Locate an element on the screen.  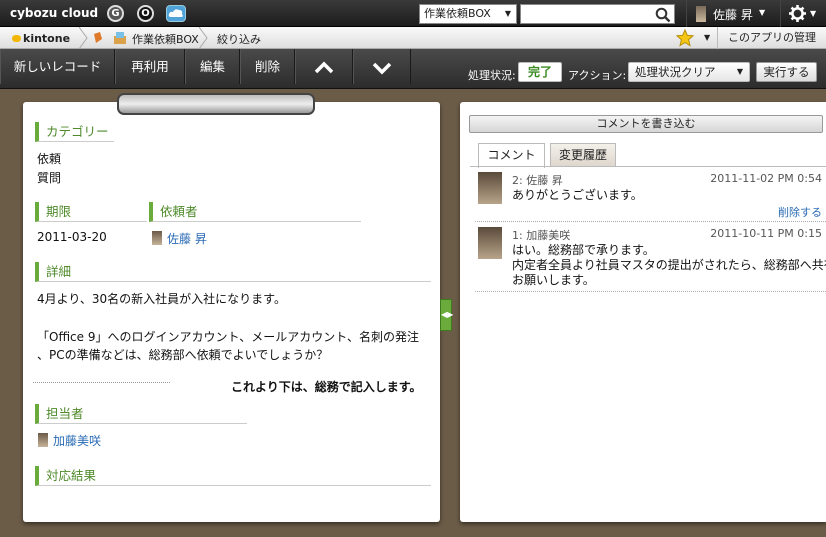
comment-line: 内定者全員より社員マスタの提出がされたら、総務部へ共有 is located at coordinates (669, 265).